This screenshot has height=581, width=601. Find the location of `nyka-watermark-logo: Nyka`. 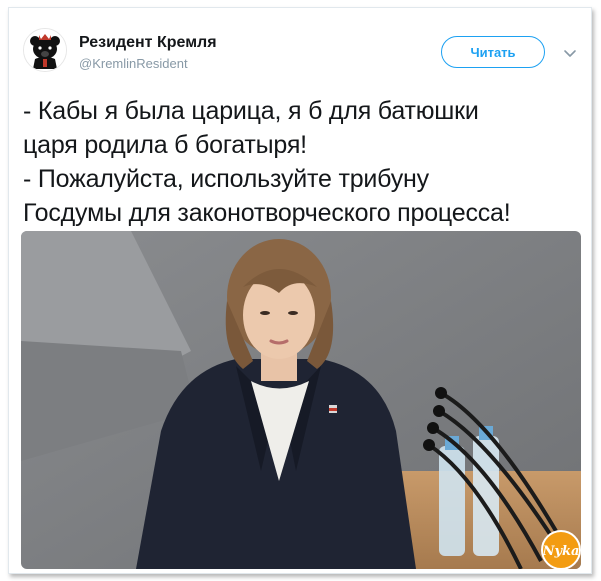

nyka-watermark-logo: Nyka is located at coordinates (561, 549).